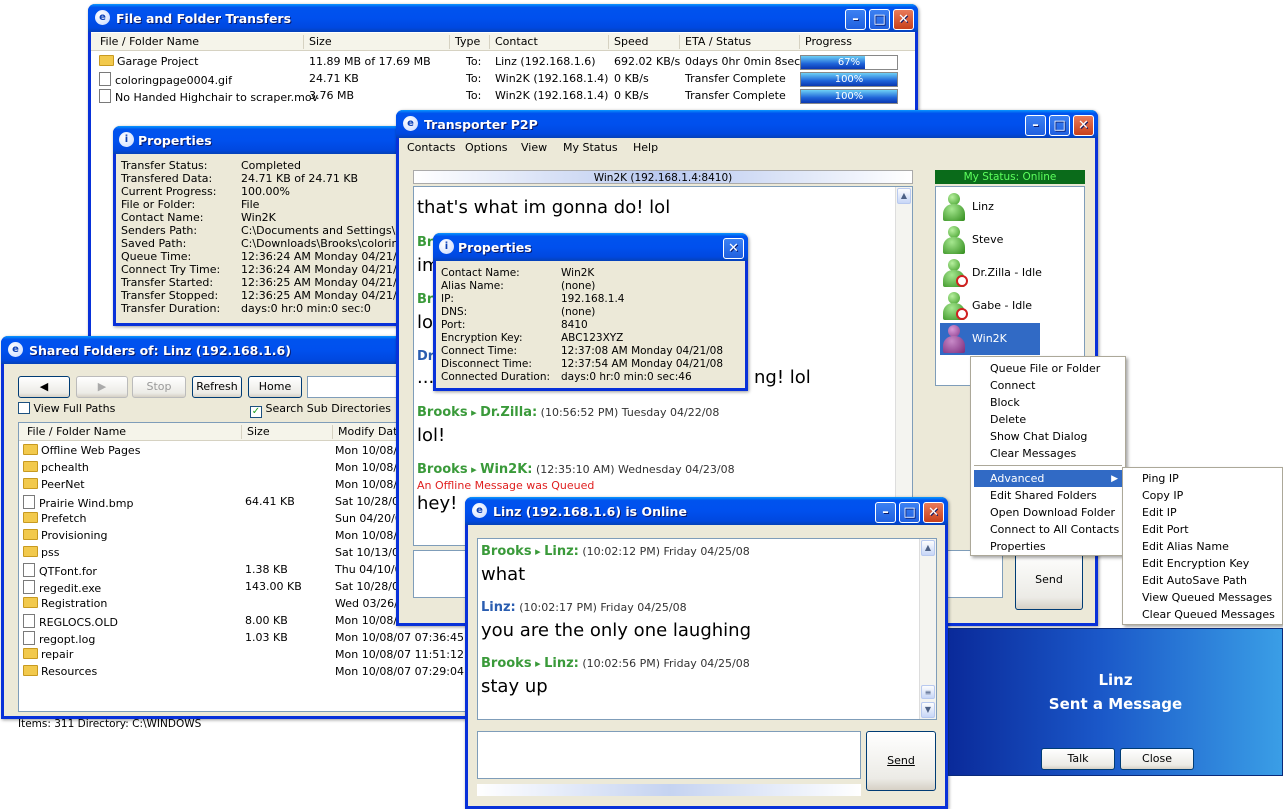  What do you see at coordinates (431, 147) in the screenshot?
I see `menu-contacts: Contacts` at bounding box center [431, 147].